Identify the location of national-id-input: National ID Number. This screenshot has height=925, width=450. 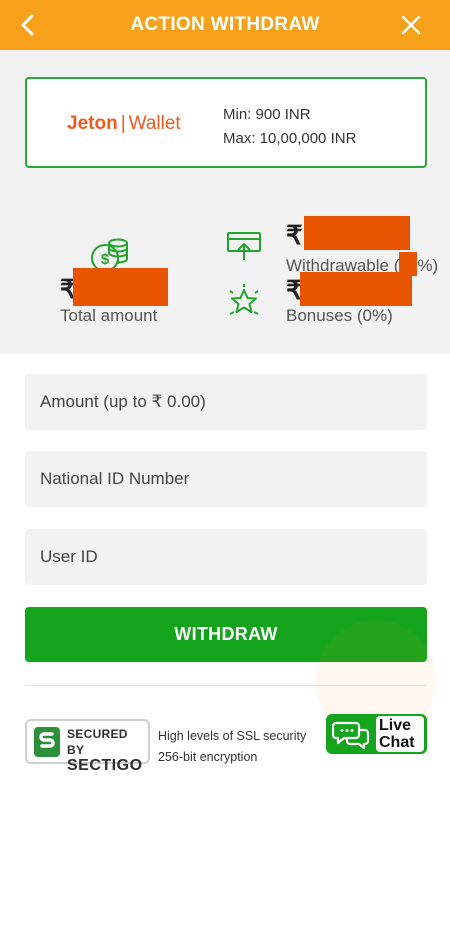
(226, 479).